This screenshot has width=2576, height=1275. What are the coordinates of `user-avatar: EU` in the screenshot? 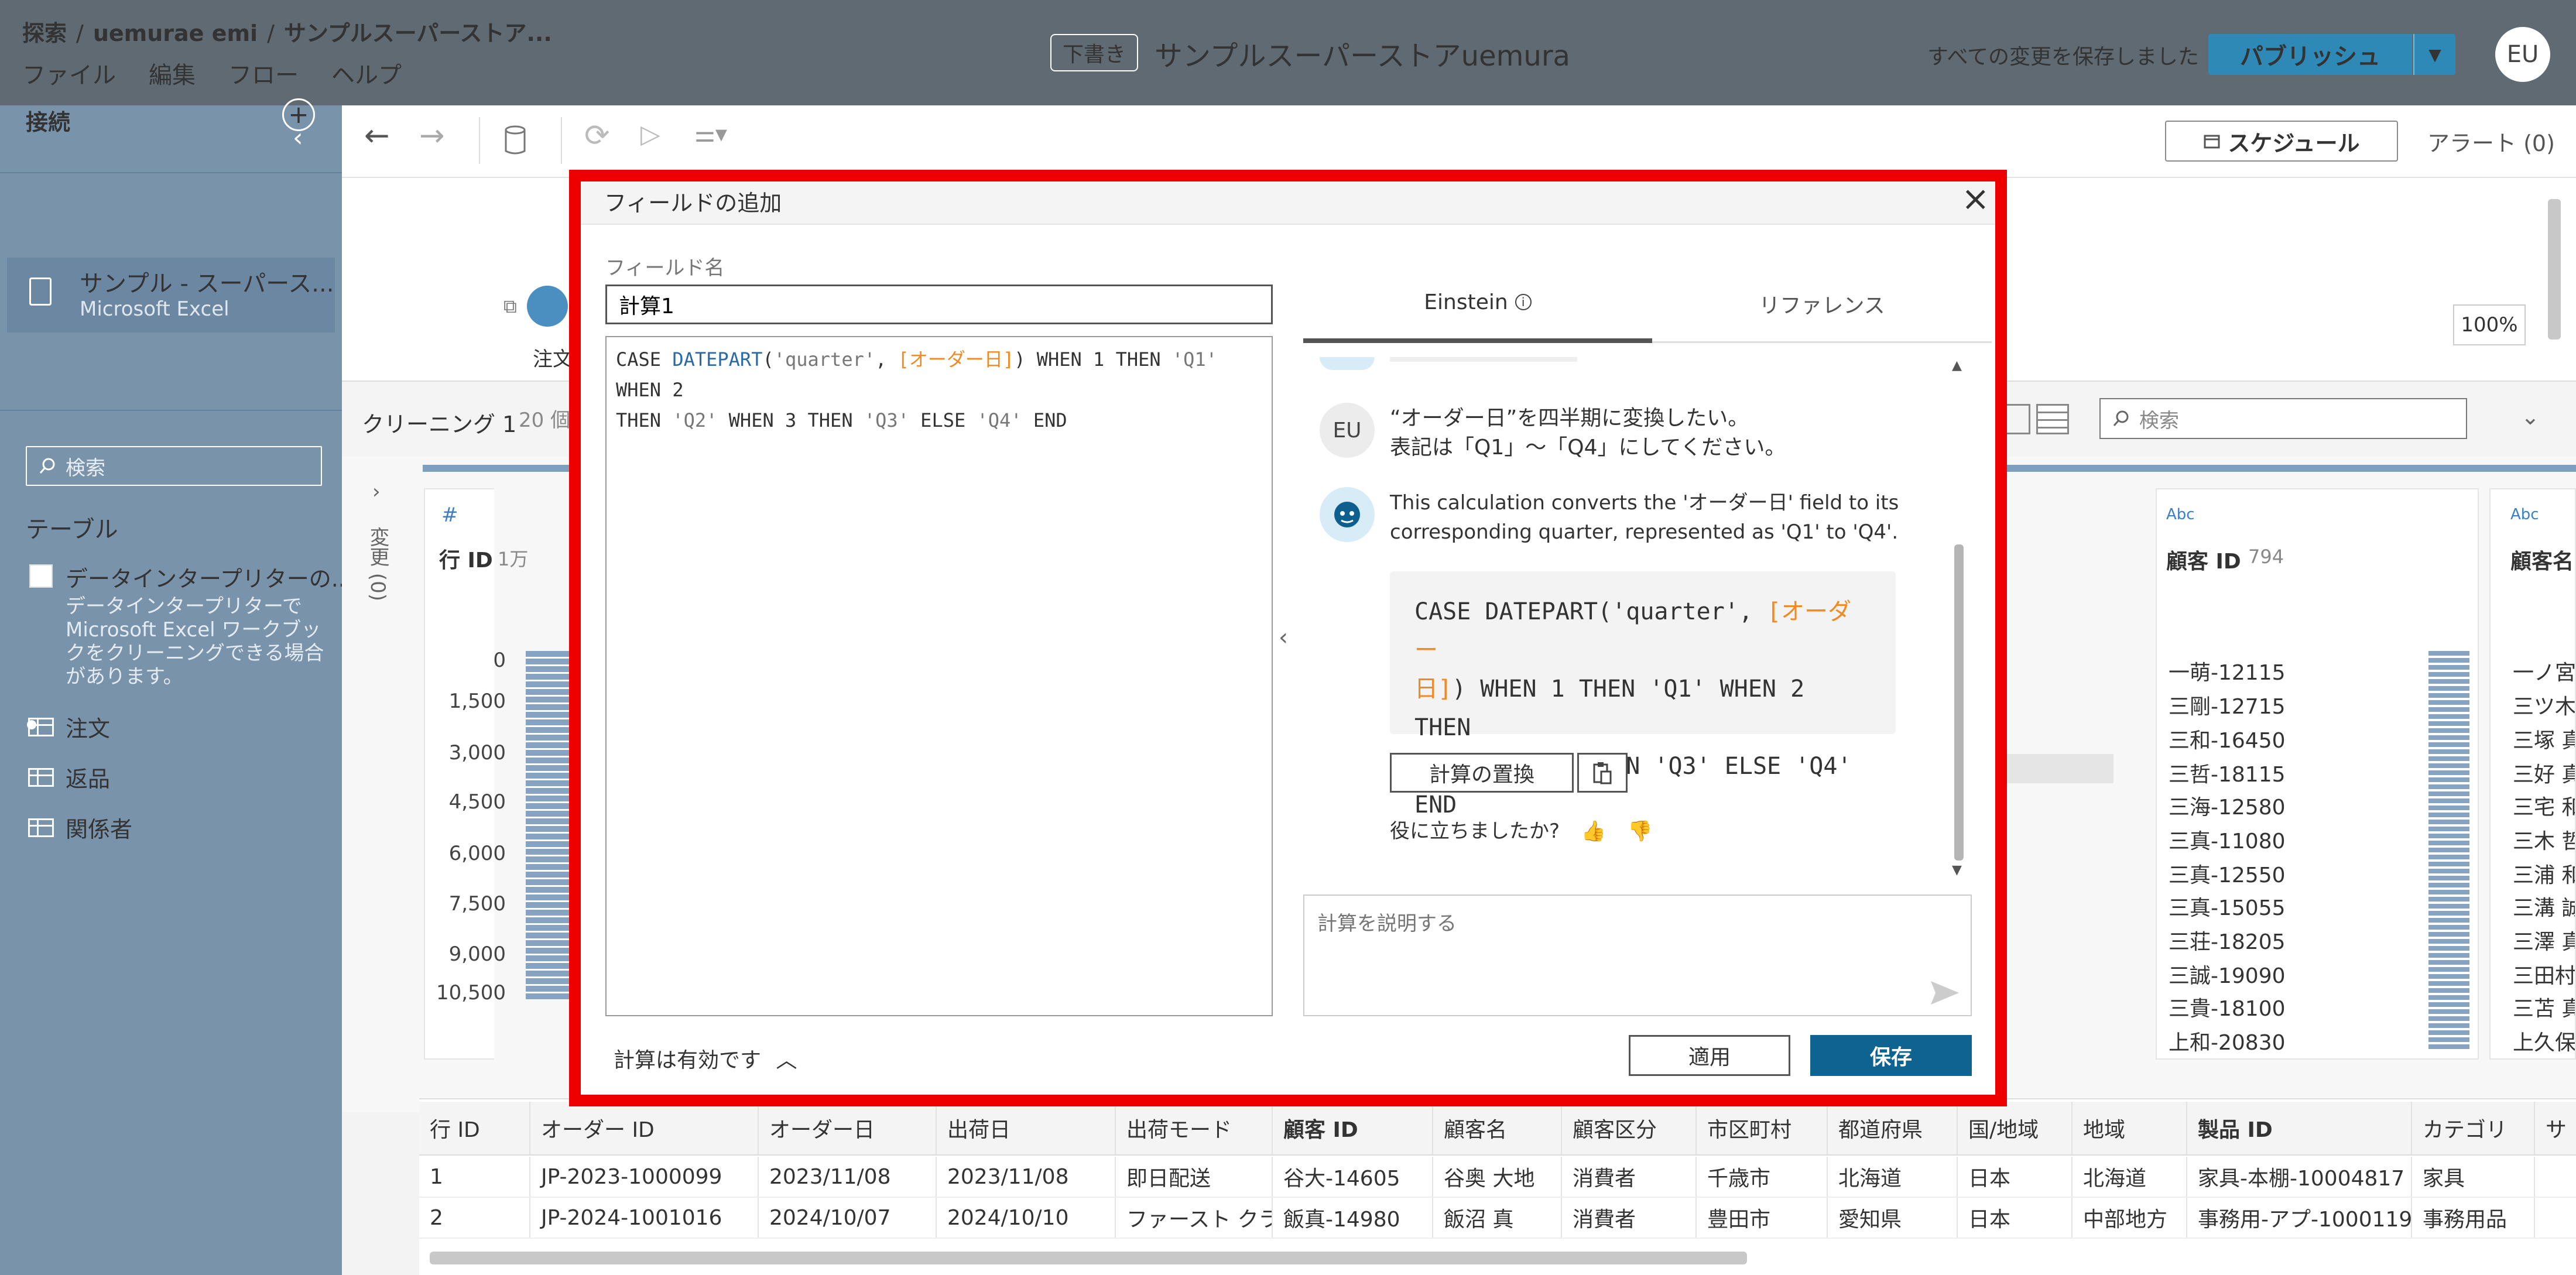 It's located at (2522, 54).